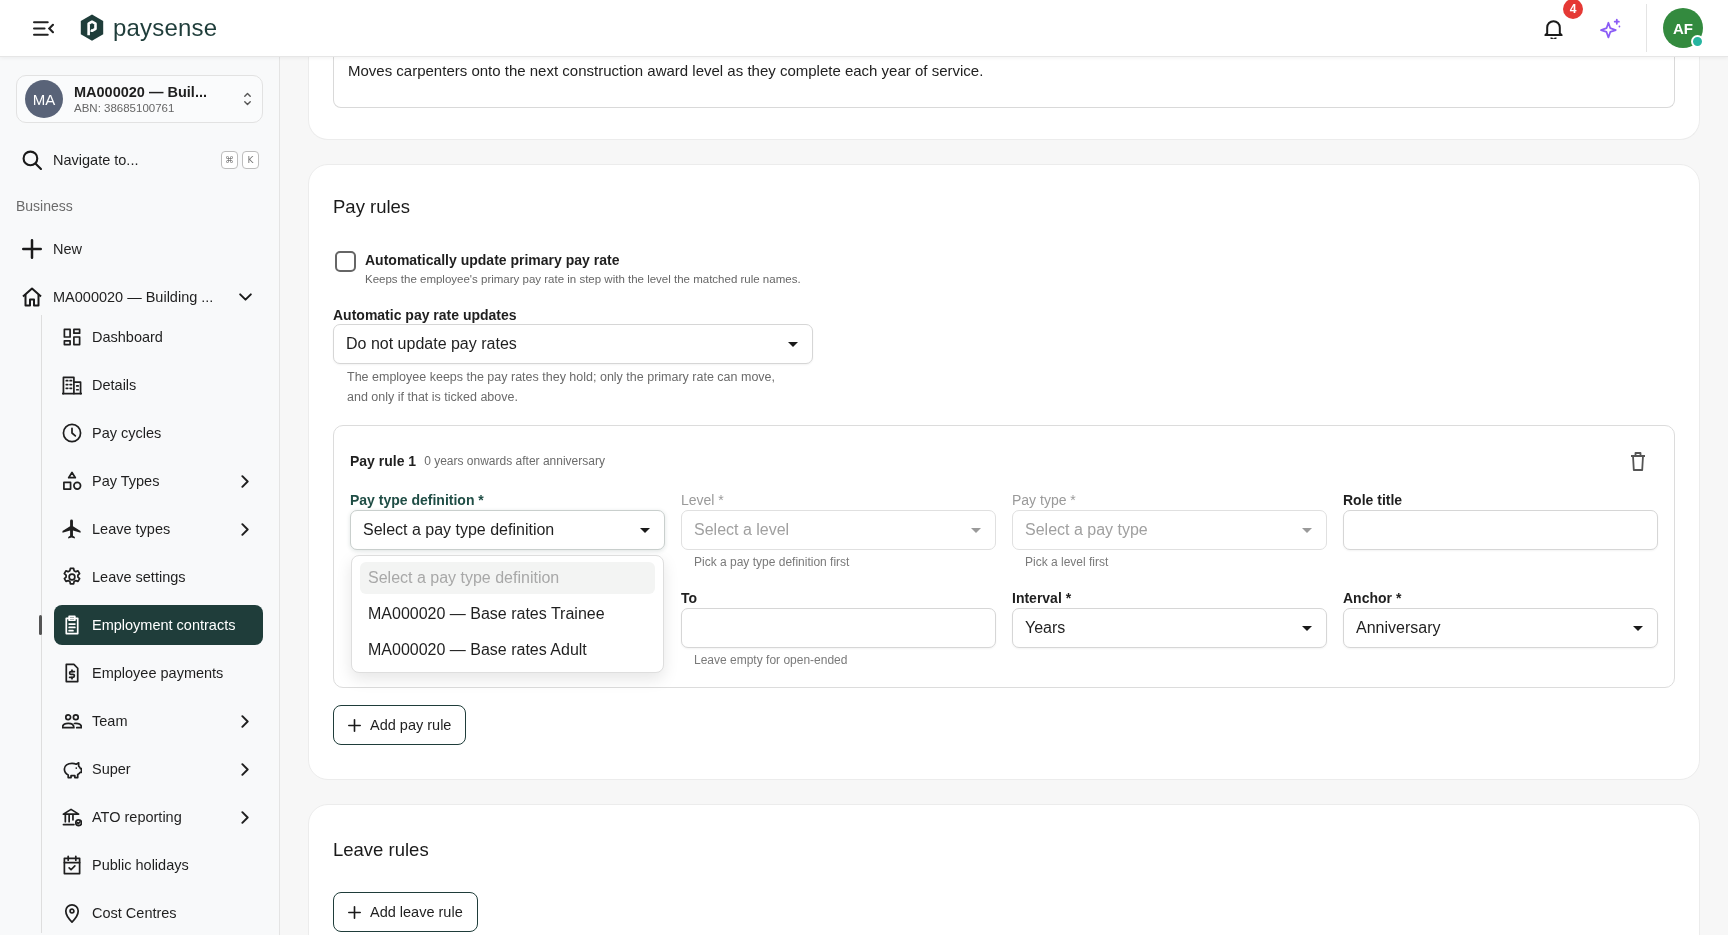  I want to click on nav-item: Employment contracts, so click(158, 625).